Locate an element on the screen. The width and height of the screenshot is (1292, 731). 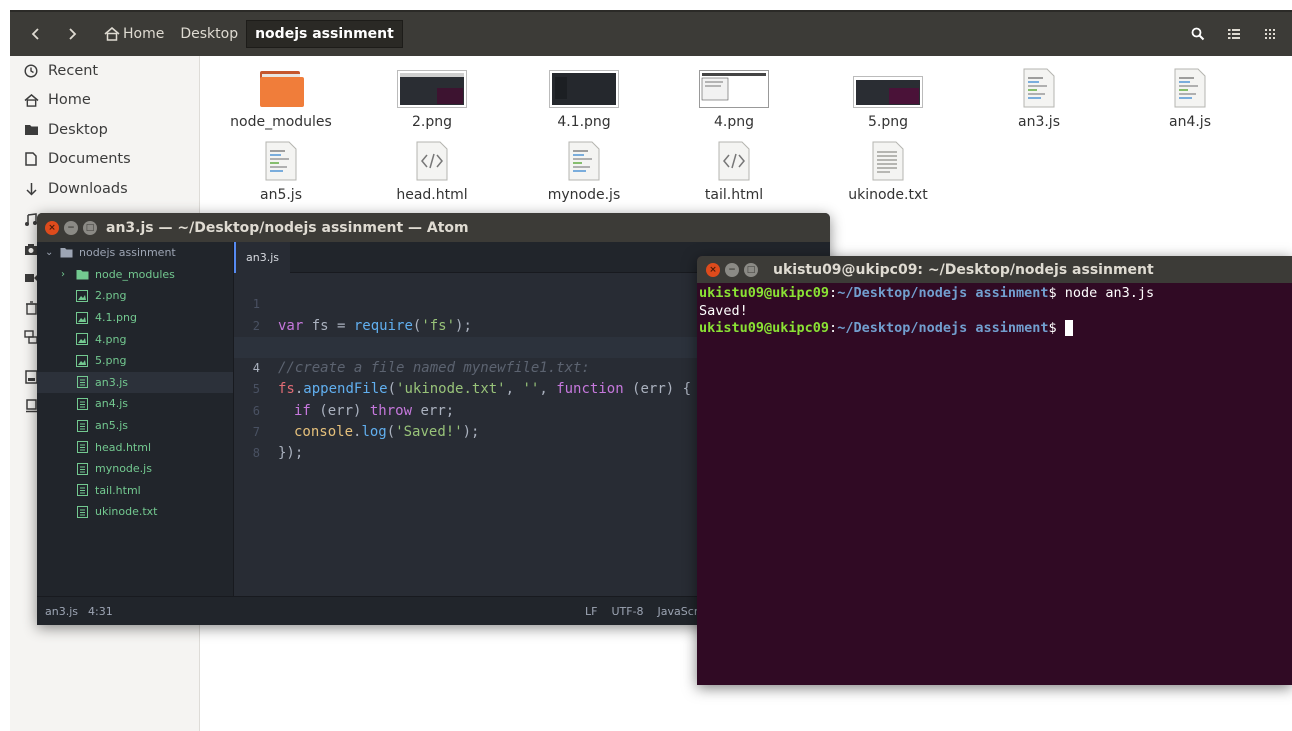
tree-item-4-1-png: 4.1.png is located at coordinates (135, 318).